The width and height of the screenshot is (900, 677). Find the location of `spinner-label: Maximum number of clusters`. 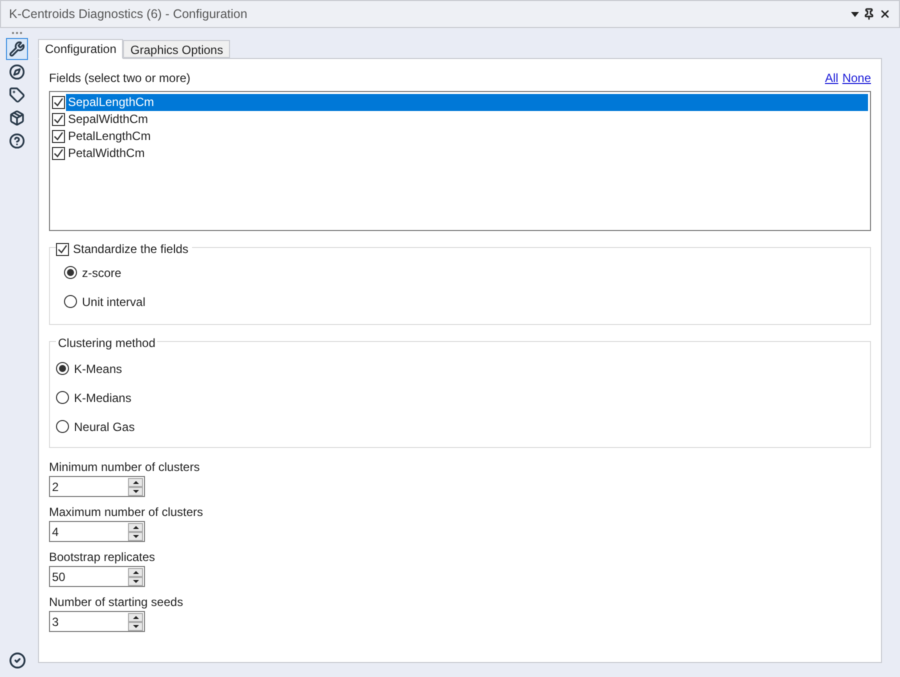

spinner-label: Maximum number of clusters is located at coordinates (126, 512).